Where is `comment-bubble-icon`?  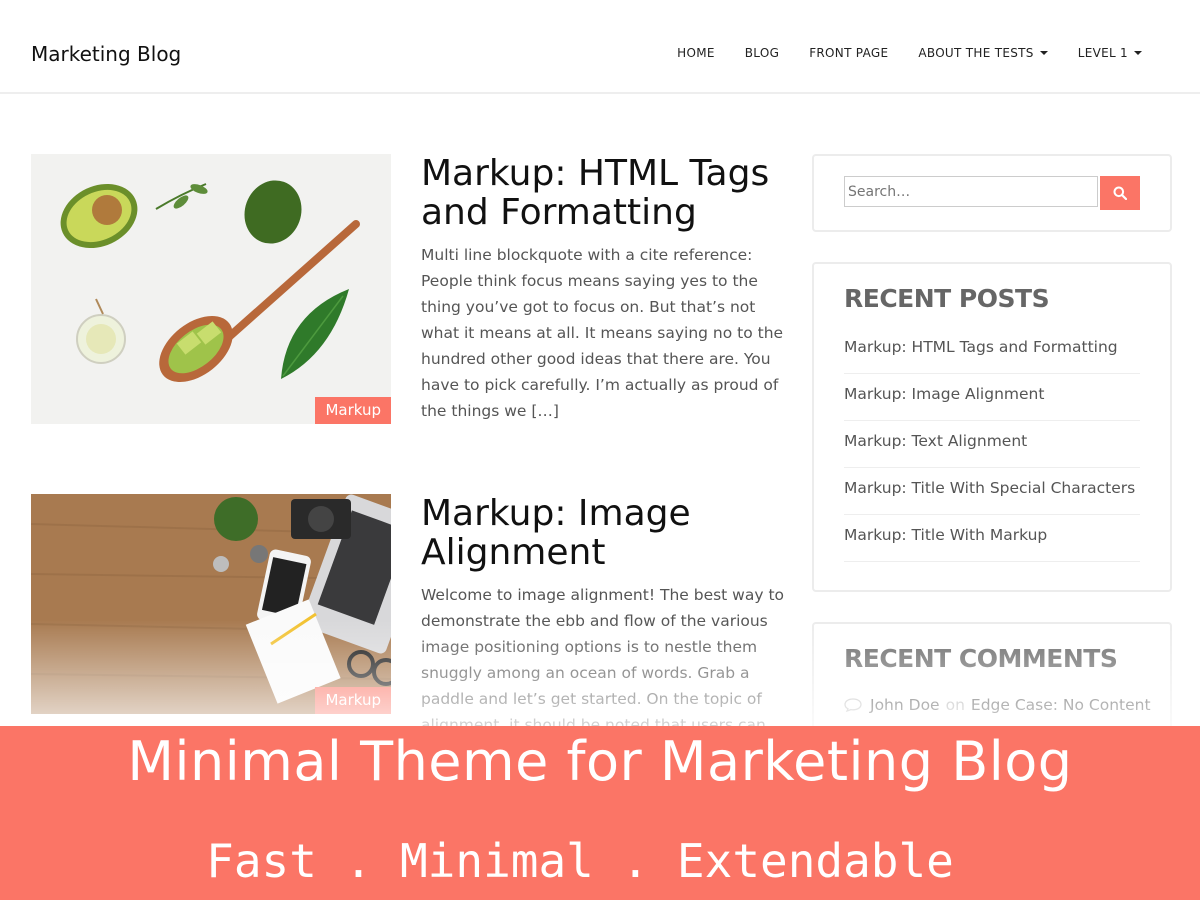 comment-bubble-icon is located at coordinates (853, 705).